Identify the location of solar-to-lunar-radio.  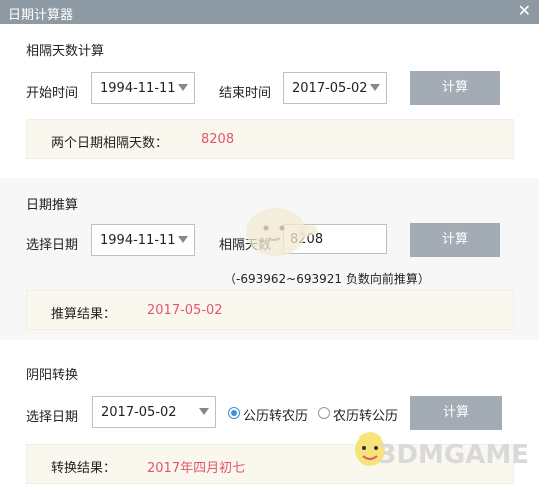
(234, 413).